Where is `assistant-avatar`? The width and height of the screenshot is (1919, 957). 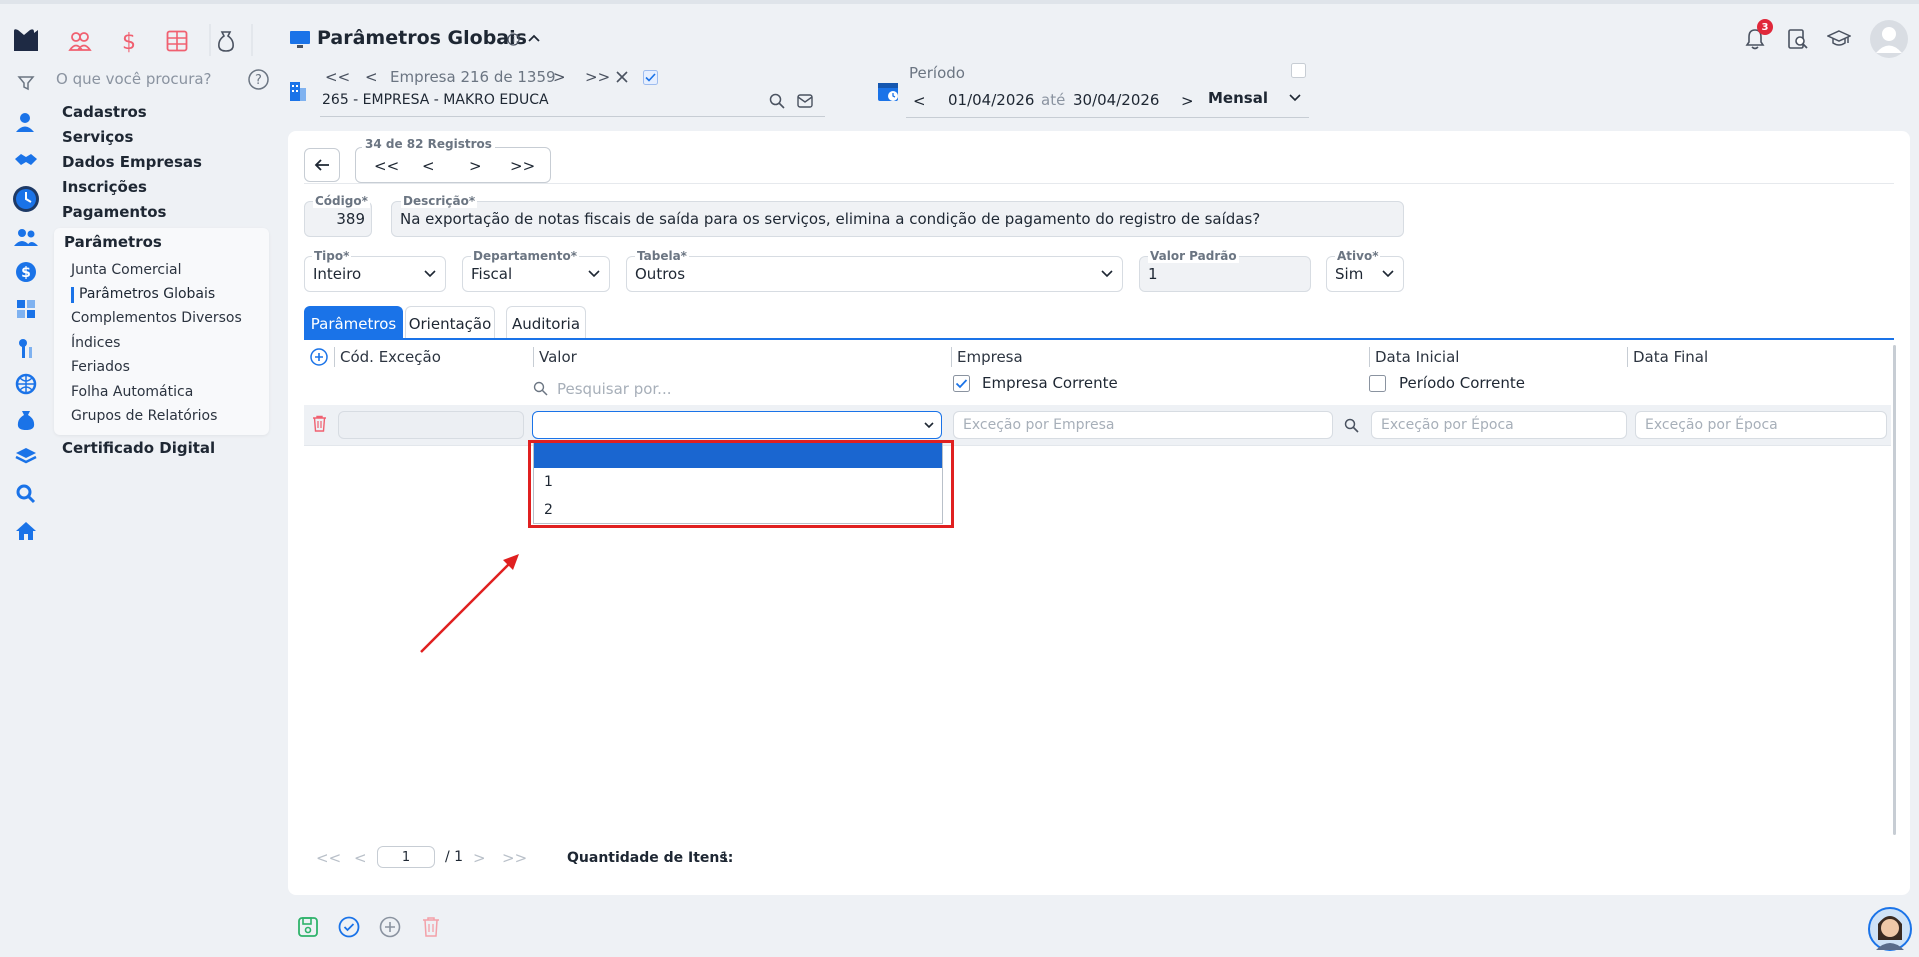
assistant-avatar is located at coordinates (1890, 929).